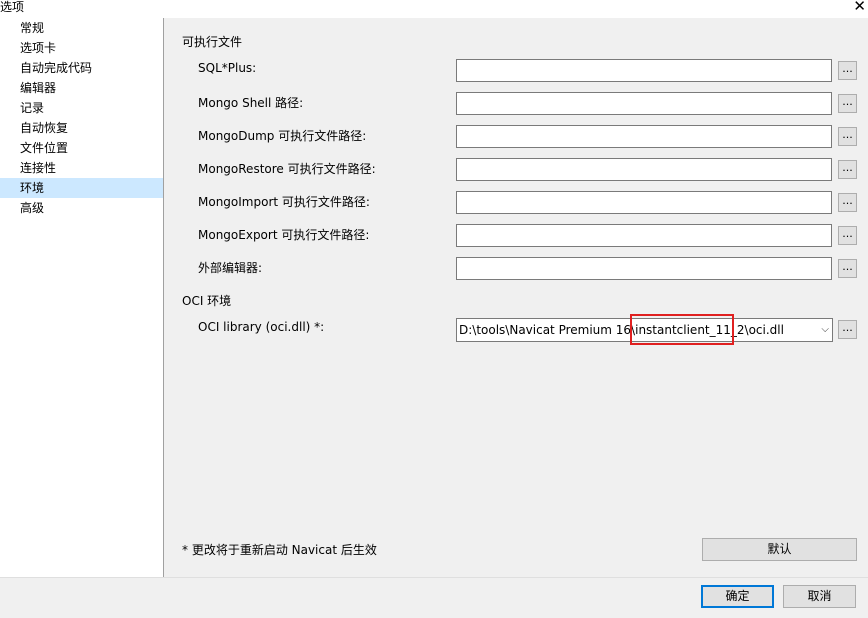 Image resolution: width=868 pixels, height=618 pixels. I want to click on external-editor-label: 外部编辑器:, so click(230, 268).